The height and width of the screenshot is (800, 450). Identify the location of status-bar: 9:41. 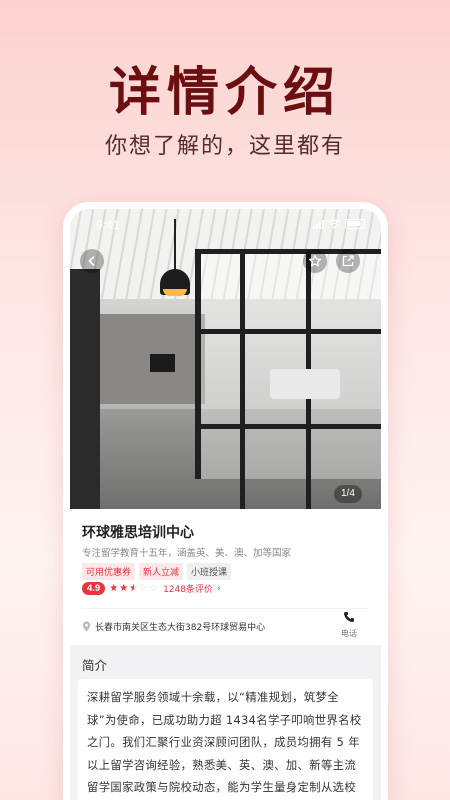
(225, 227).